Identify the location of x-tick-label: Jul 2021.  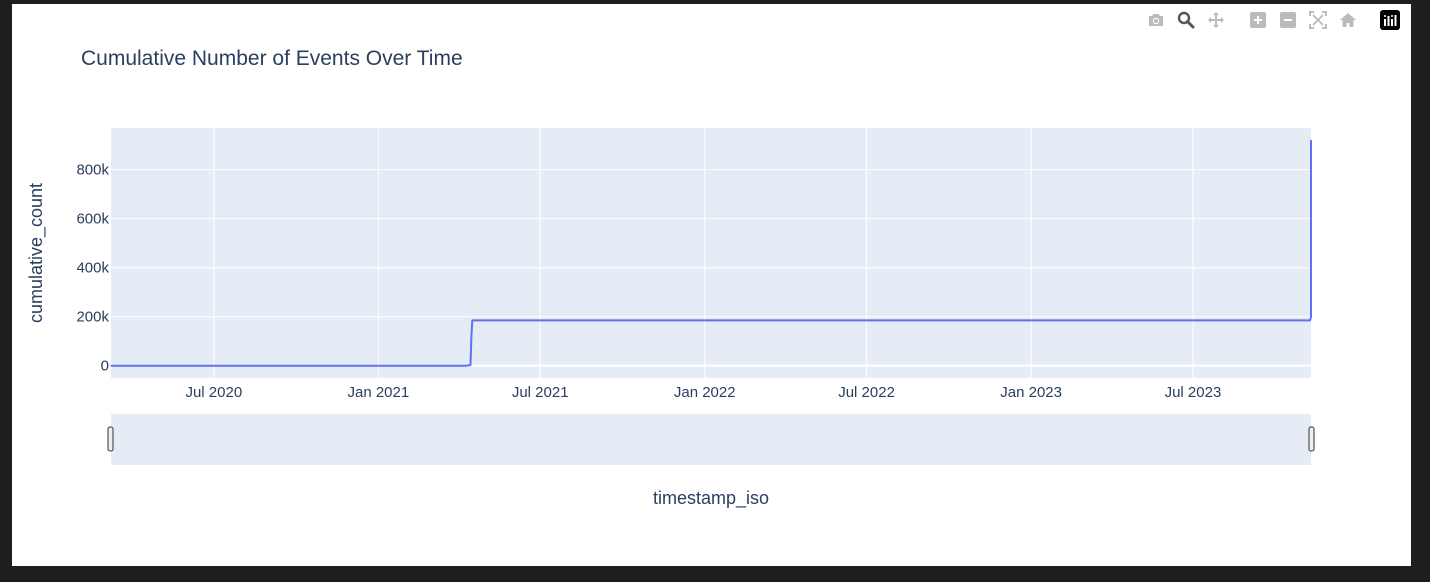
(540, 392).